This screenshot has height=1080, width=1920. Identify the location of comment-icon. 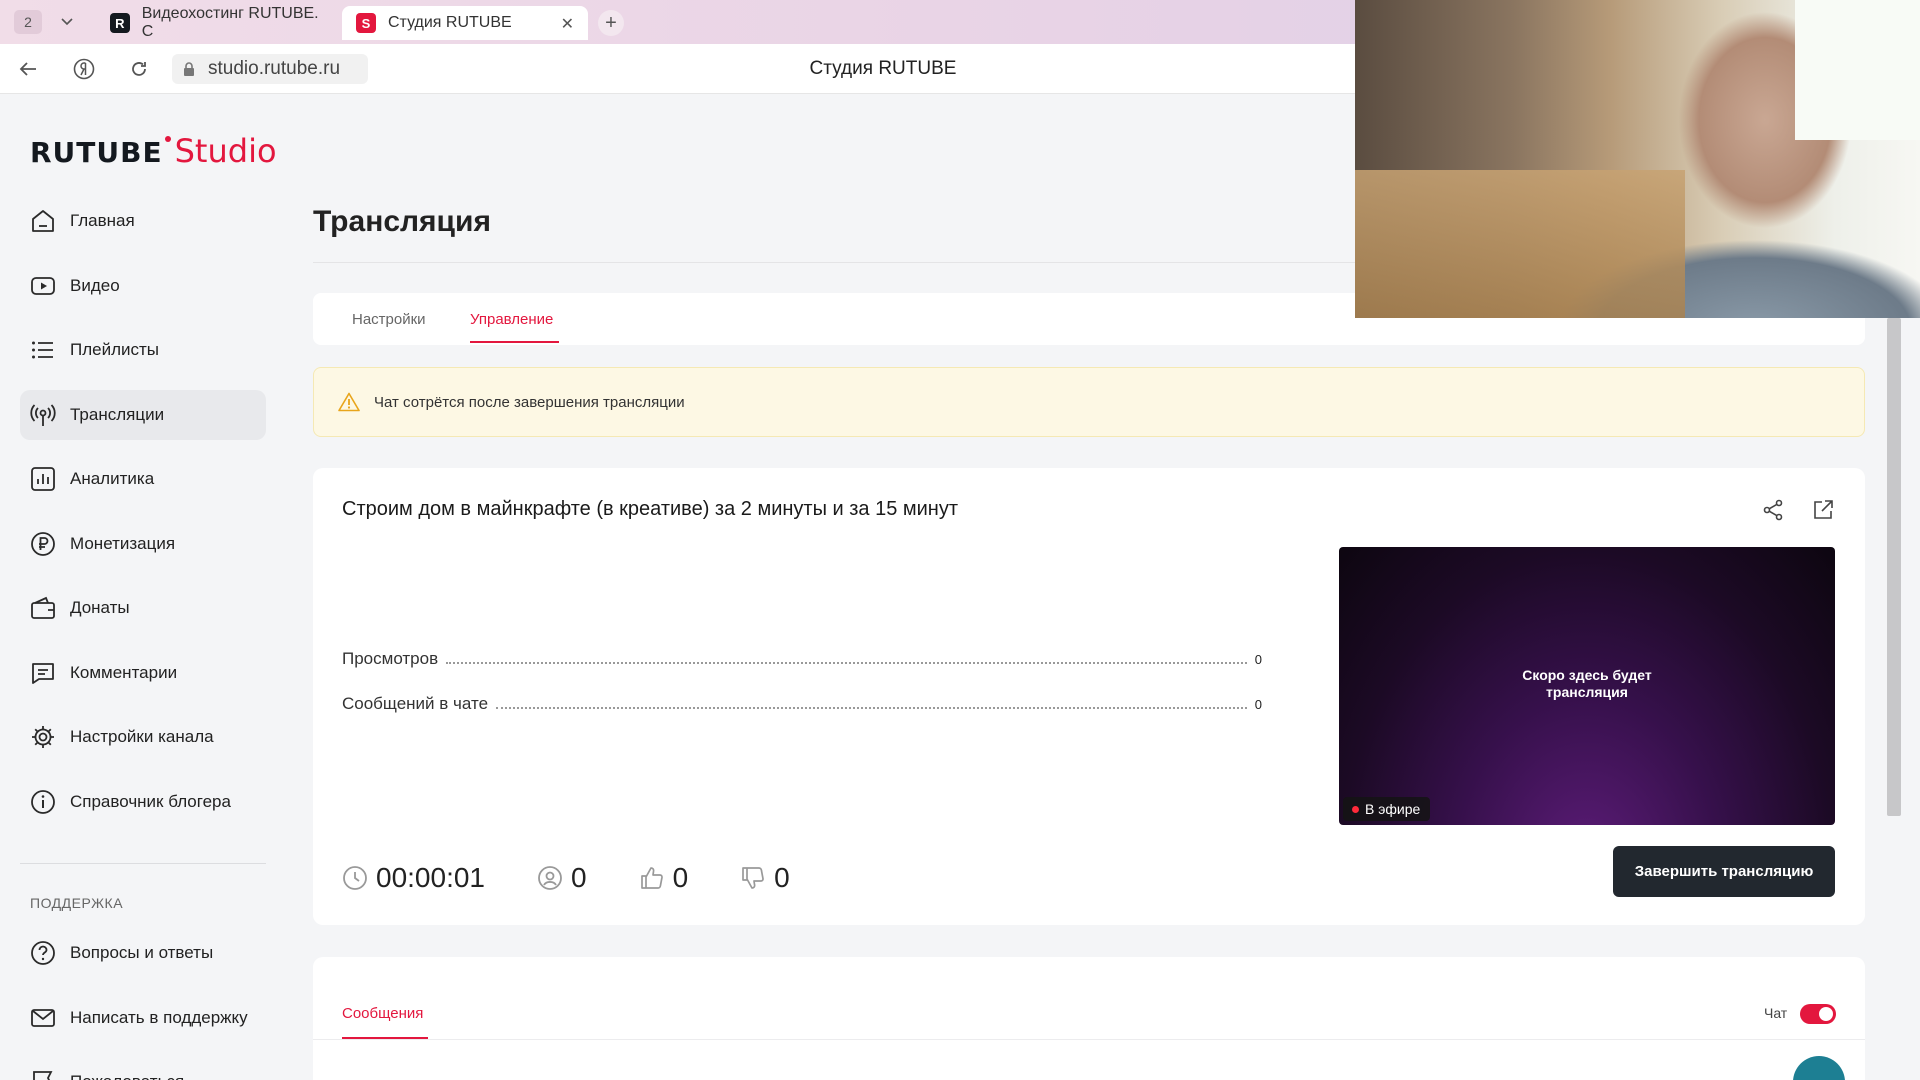
(43, 673).